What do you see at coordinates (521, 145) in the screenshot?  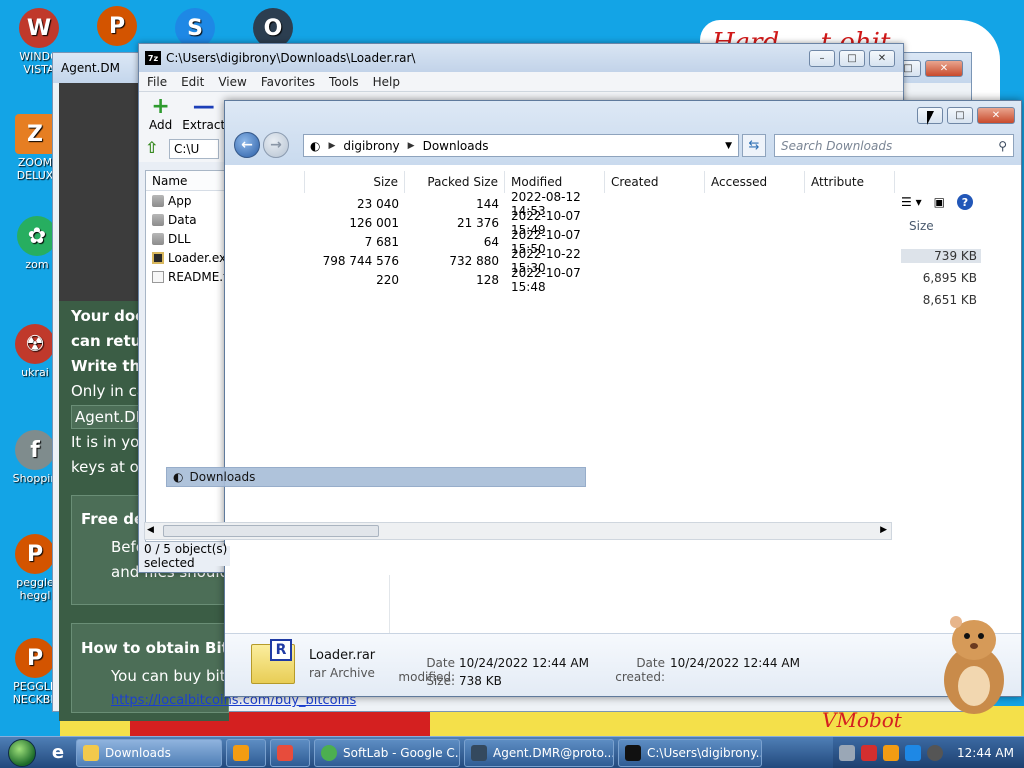 I see `breadcrumb: ◐ ▶ digibrony ▶ Downloads ▼` at bounding box center [521, 145].